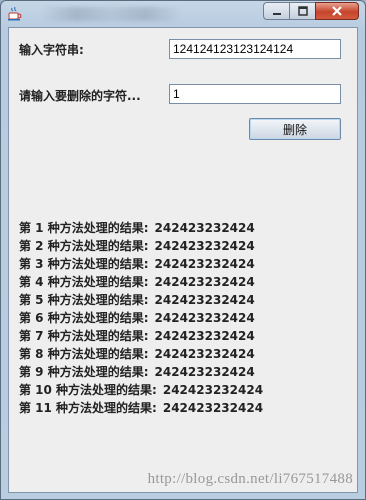  What do you see at coordinates (15, 14) in the screenshot?
I see `java-coffee-cup-icon` at bounding box center [15, 14].